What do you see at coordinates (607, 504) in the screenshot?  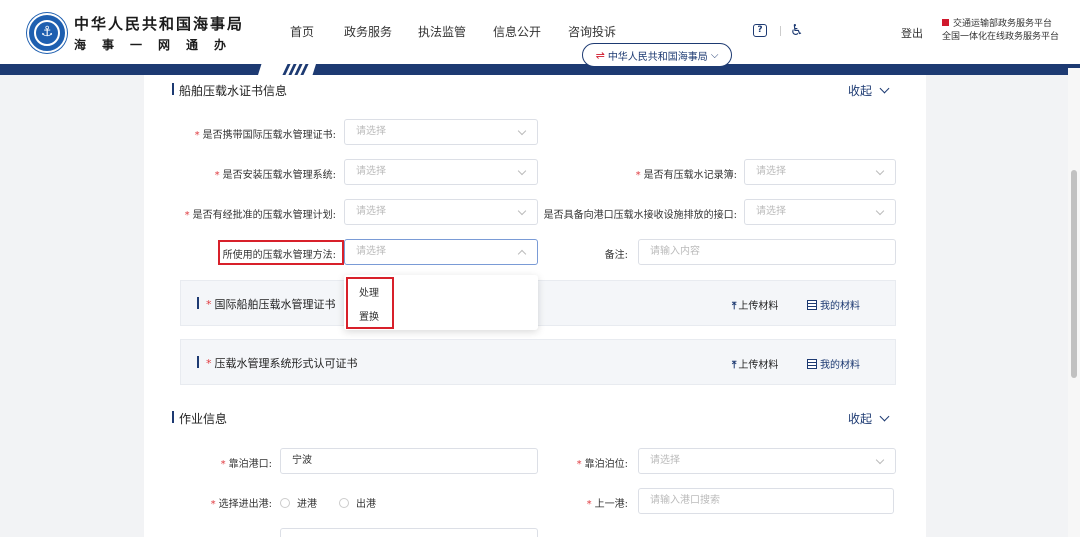 I see `last-port-label: * 上一港:` at bounding box center [607, 504].